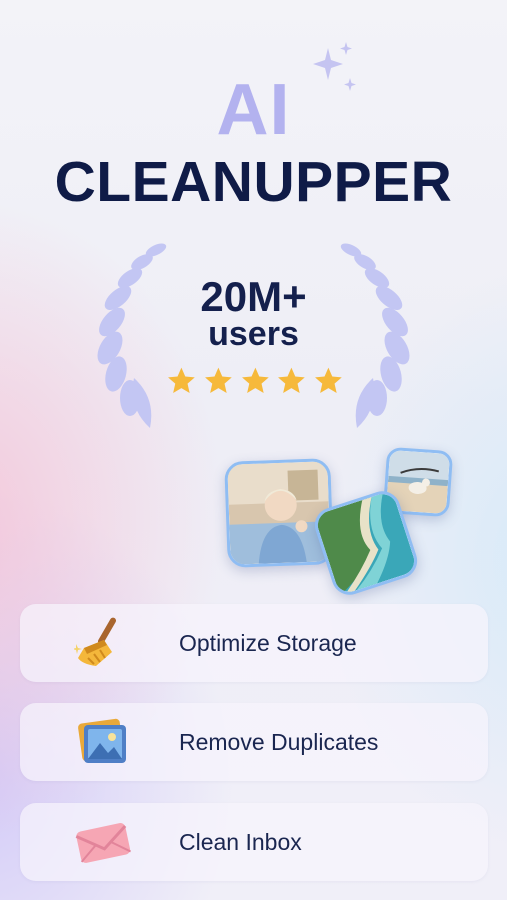 The image size is (507, 900). I want to click on feature-optimize-storage: Optimize Storage, so click(254, 643).